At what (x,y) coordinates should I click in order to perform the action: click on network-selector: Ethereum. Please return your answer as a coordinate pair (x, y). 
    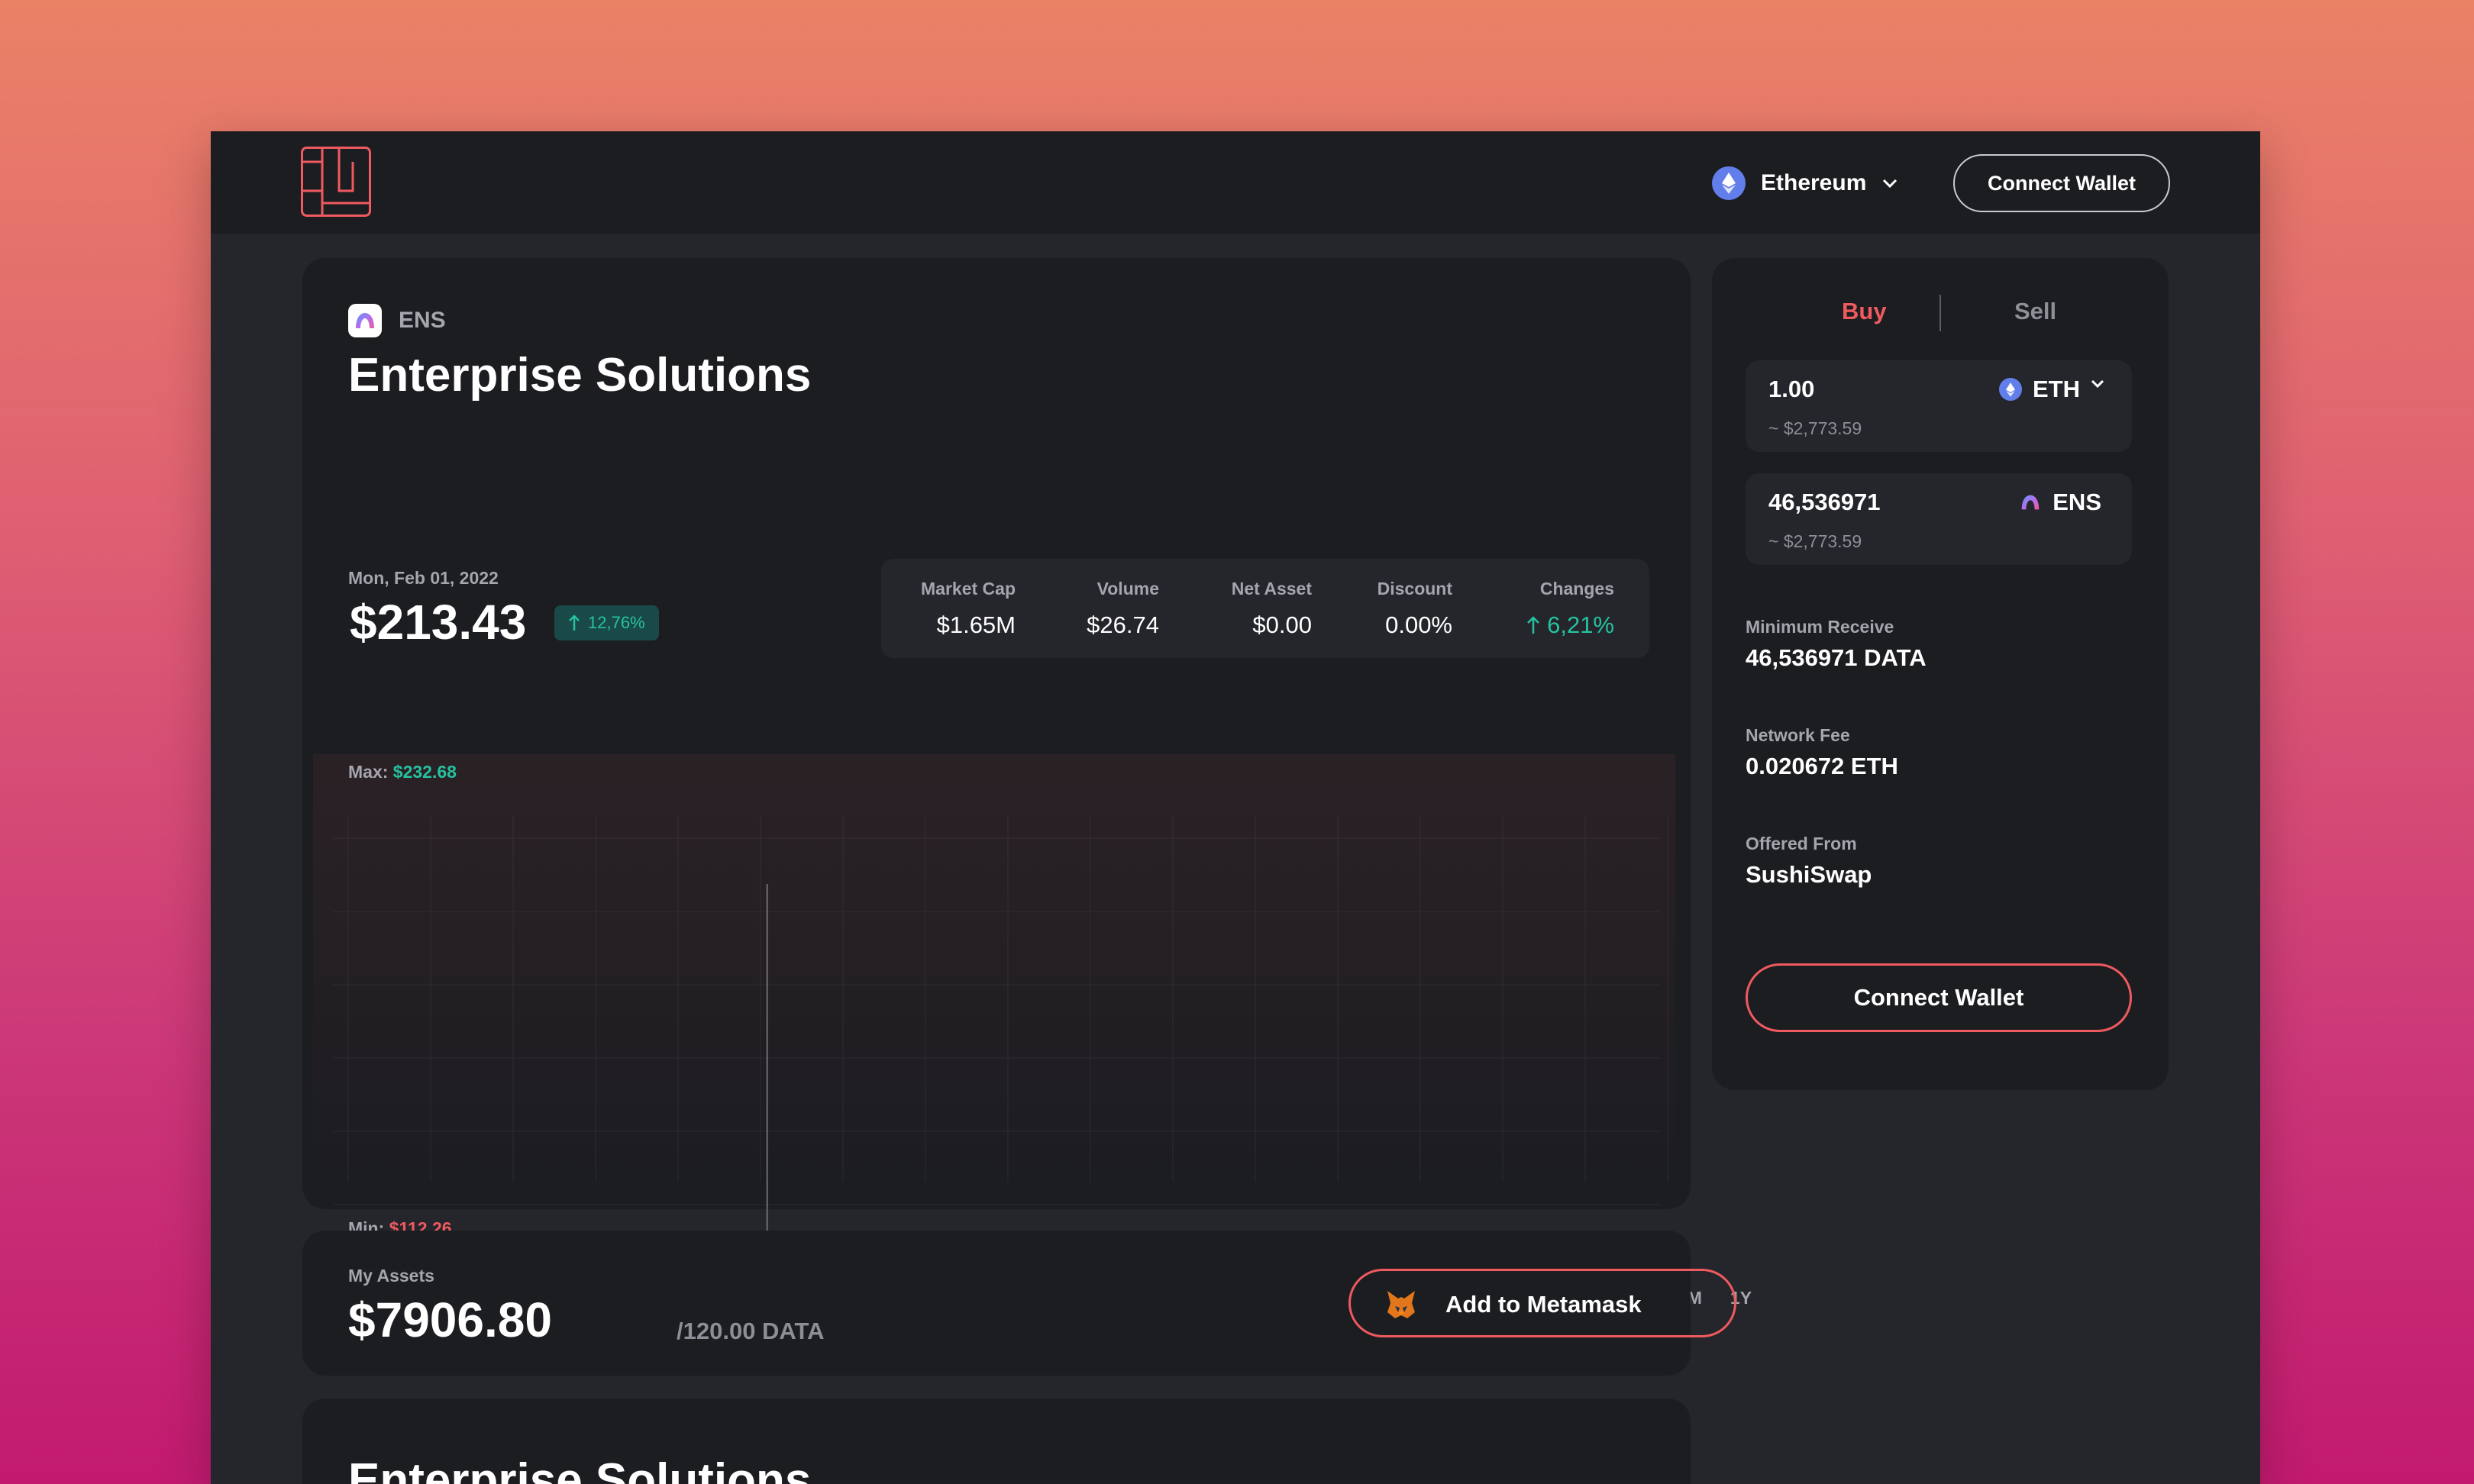
    Looking at the image, I should click on (1805, 183).